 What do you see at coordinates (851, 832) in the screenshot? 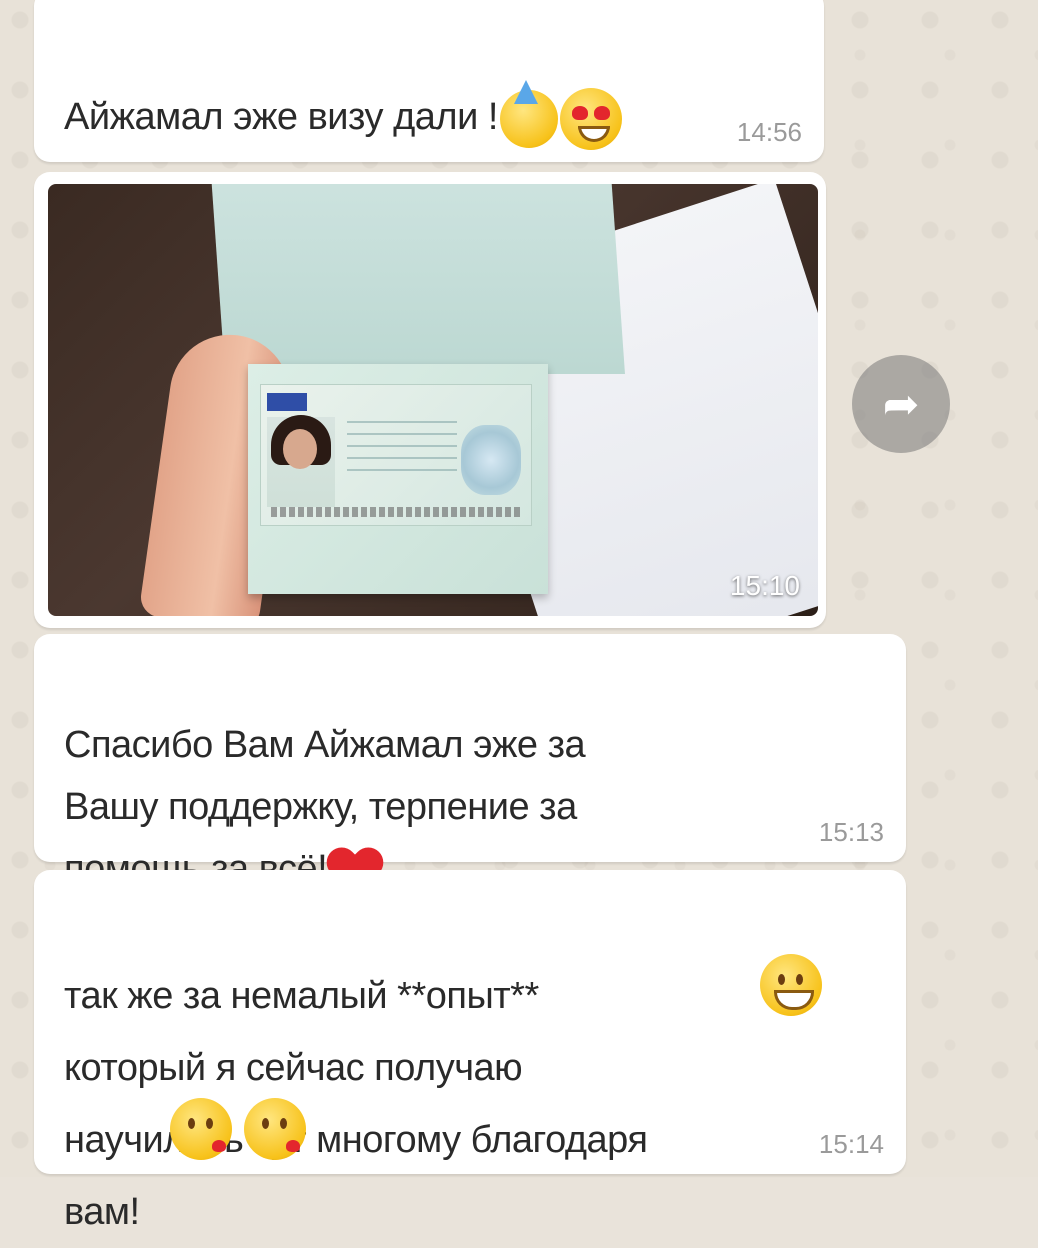
I see `message-time: 15:13` at bounding box center [851, 832].